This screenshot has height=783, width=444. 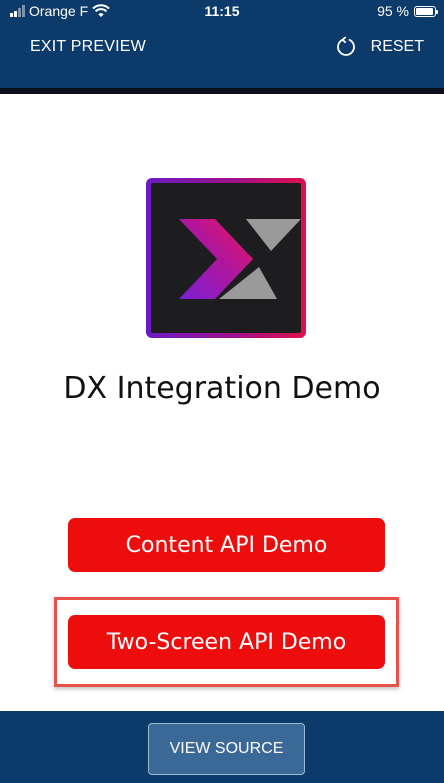 I want to click on dx-logo, so click(x=226, y=258).